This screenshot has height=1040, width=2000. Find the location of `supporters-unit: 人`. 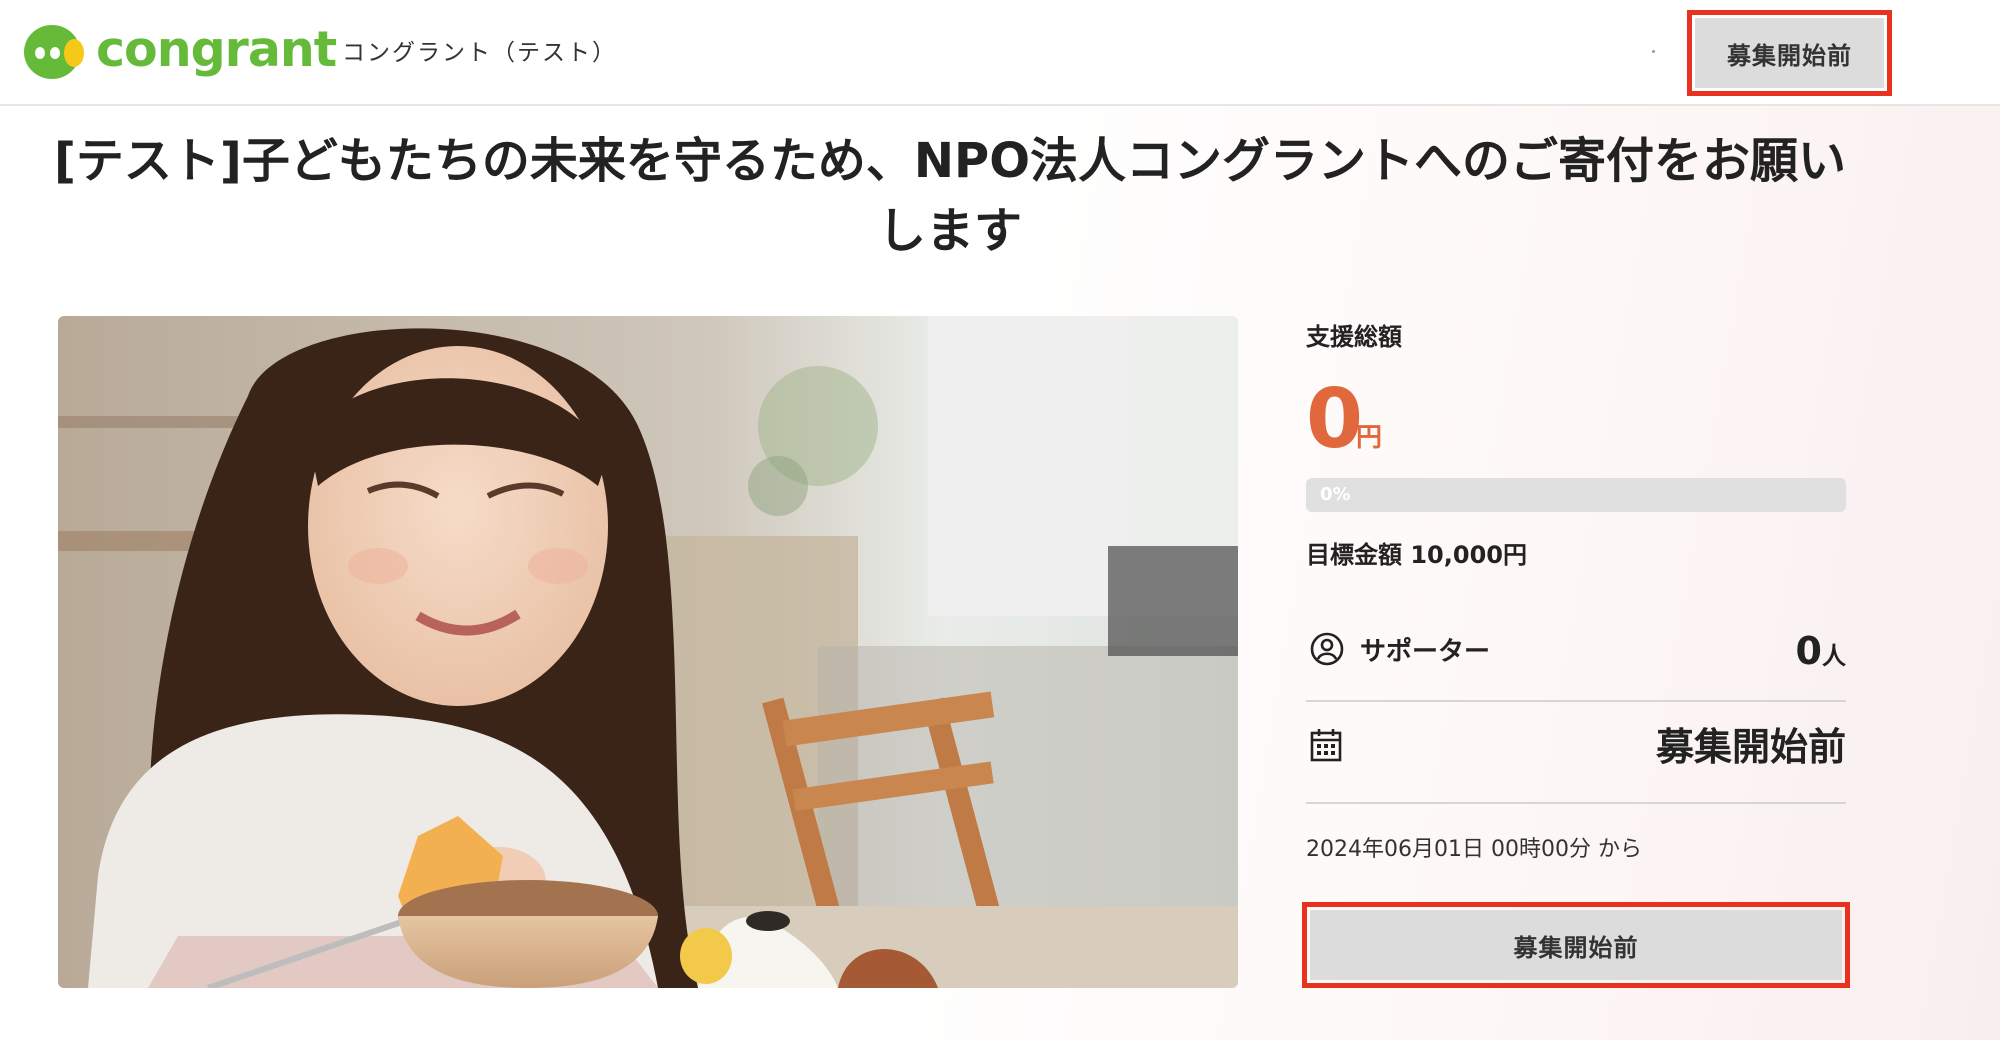

supporters-unit: 人 is located at coordinates (1834, 656).